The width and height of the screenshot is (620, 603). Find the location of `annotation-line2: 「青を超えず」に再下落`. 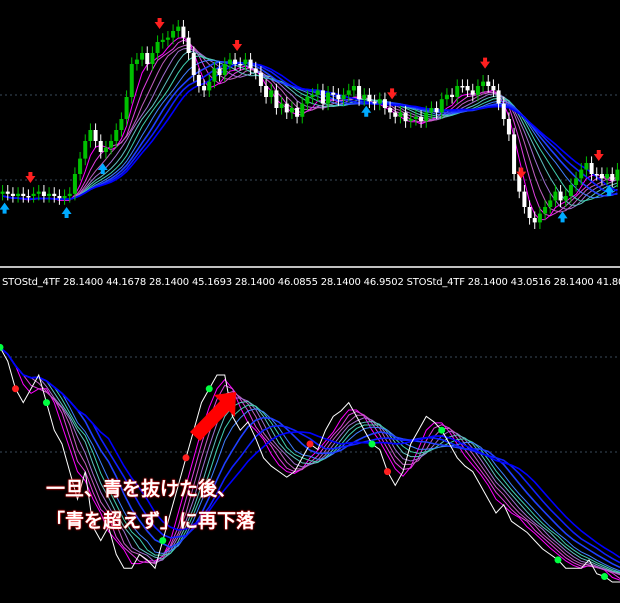

annotation-line2: 「青を超えず」に再下落 is located at coordinates (151, 521).